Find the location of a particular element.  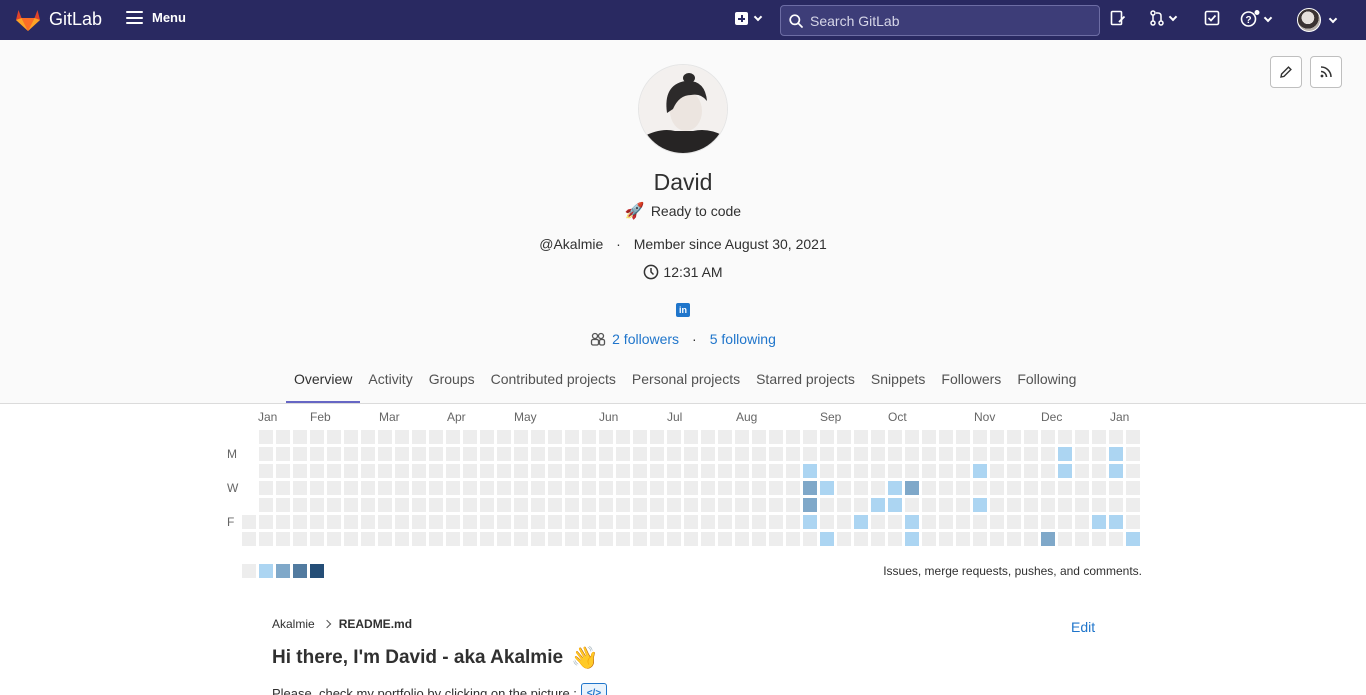

gitlab-logo-icon is located at coordinates (28, 20).